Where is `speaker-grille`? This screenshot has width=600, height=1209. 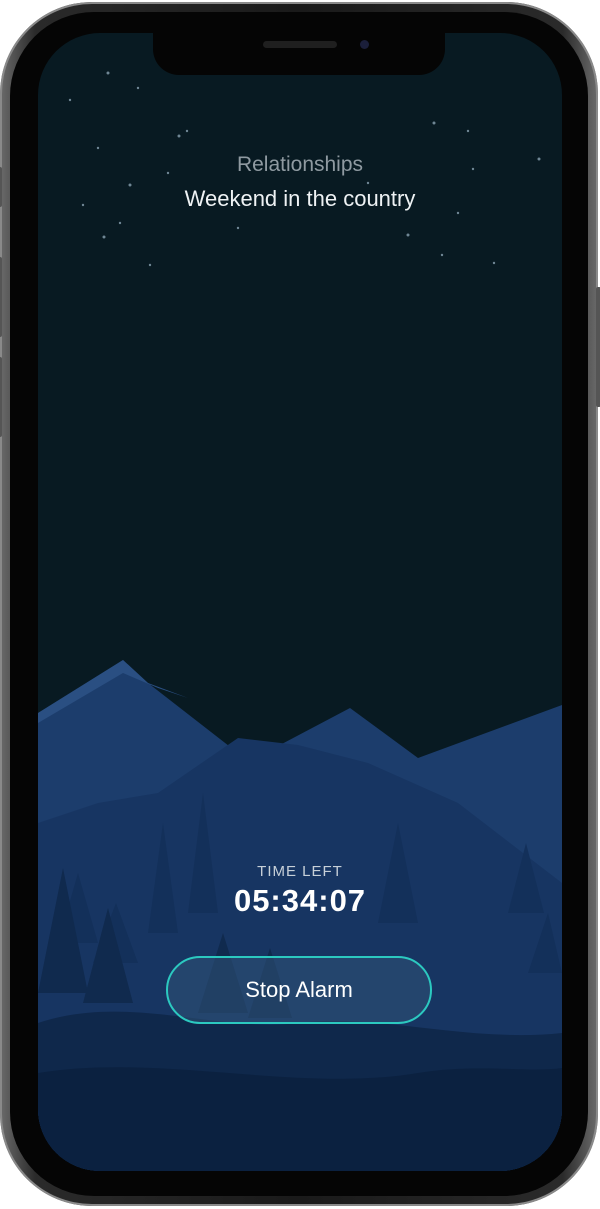
speaker-grille is located at coordinates (300, 44).